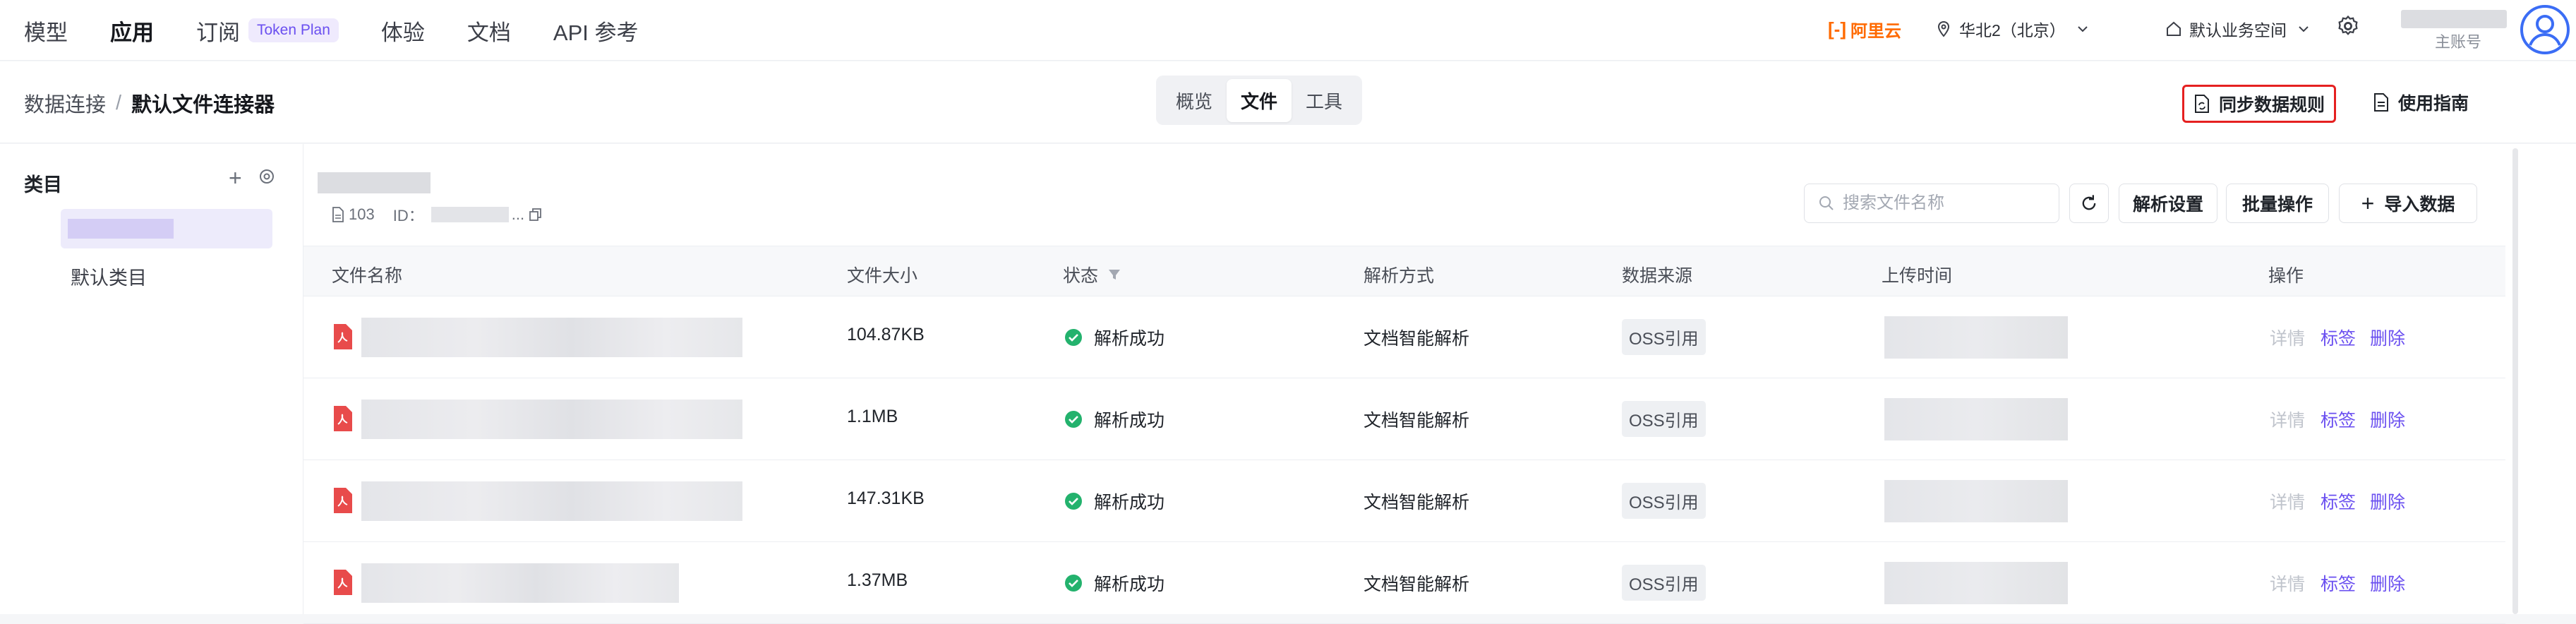 This screenshot has height=624, width=2576. I want to click on file-size: 1.1MB, so click(872, 417).